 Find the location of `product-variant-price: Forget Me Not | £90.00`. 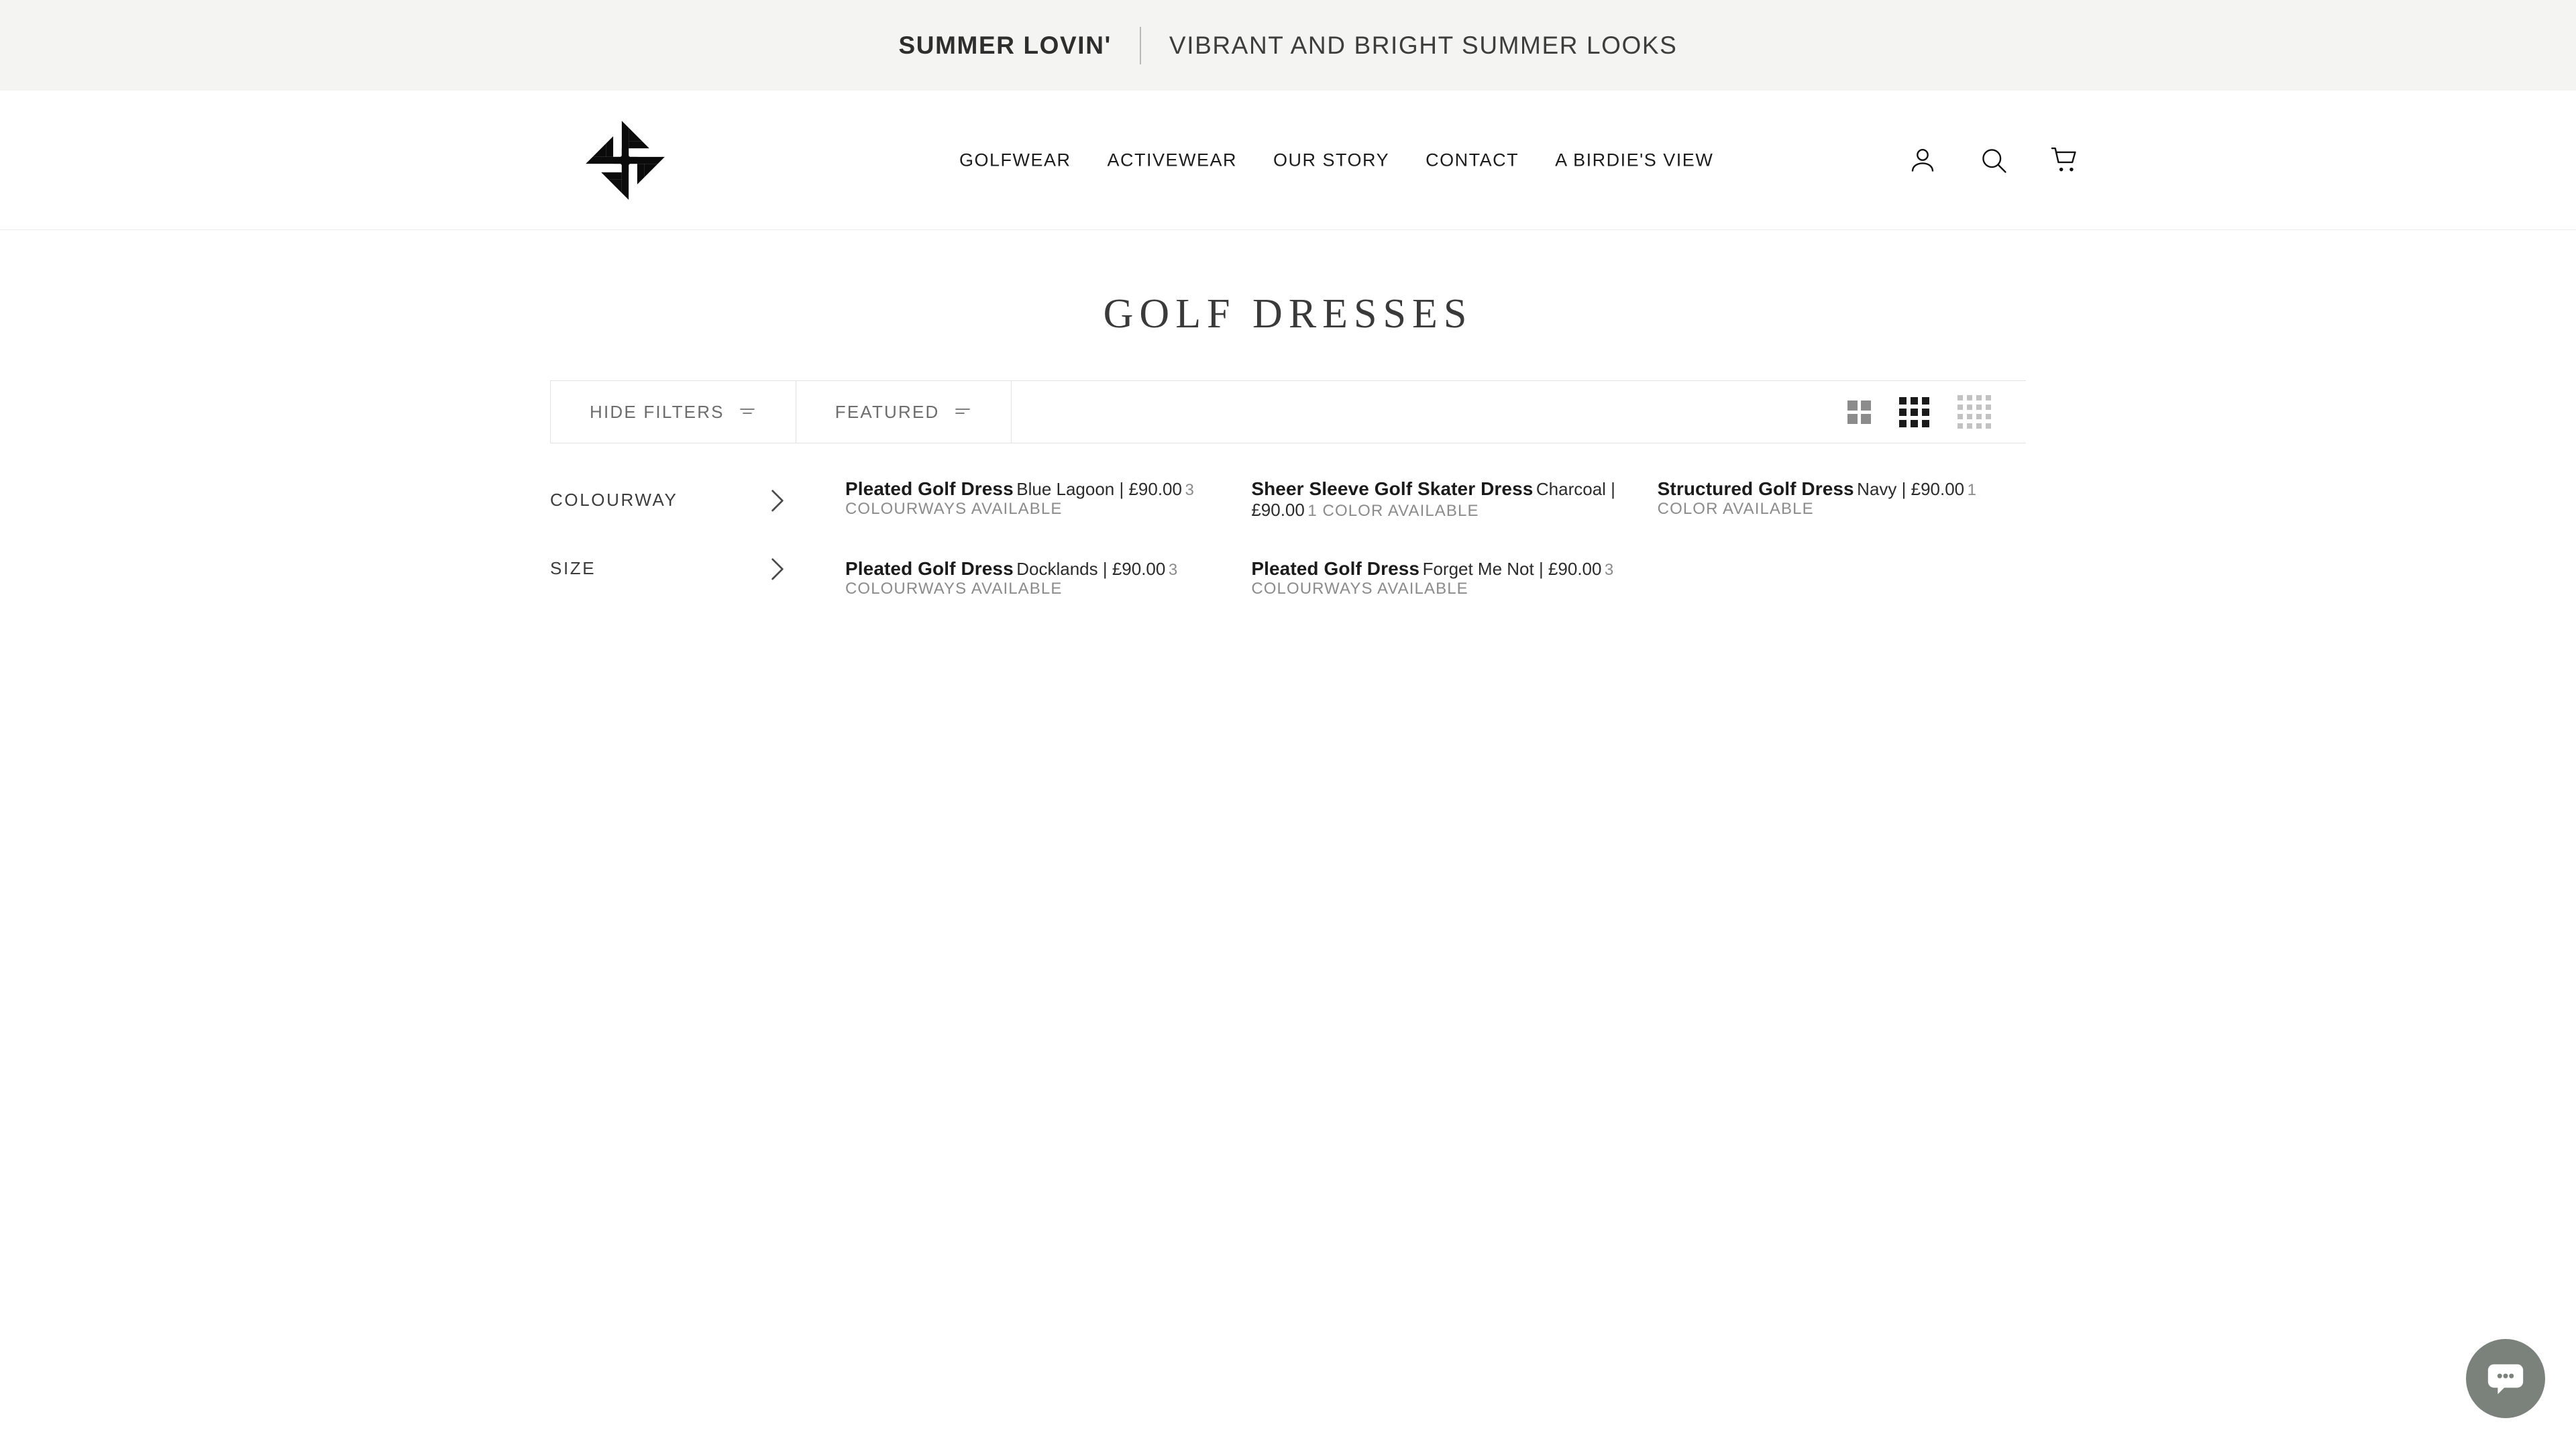

product-variant-price: Forget Me Not | £90.00 is located at coordinates (1512, 569).